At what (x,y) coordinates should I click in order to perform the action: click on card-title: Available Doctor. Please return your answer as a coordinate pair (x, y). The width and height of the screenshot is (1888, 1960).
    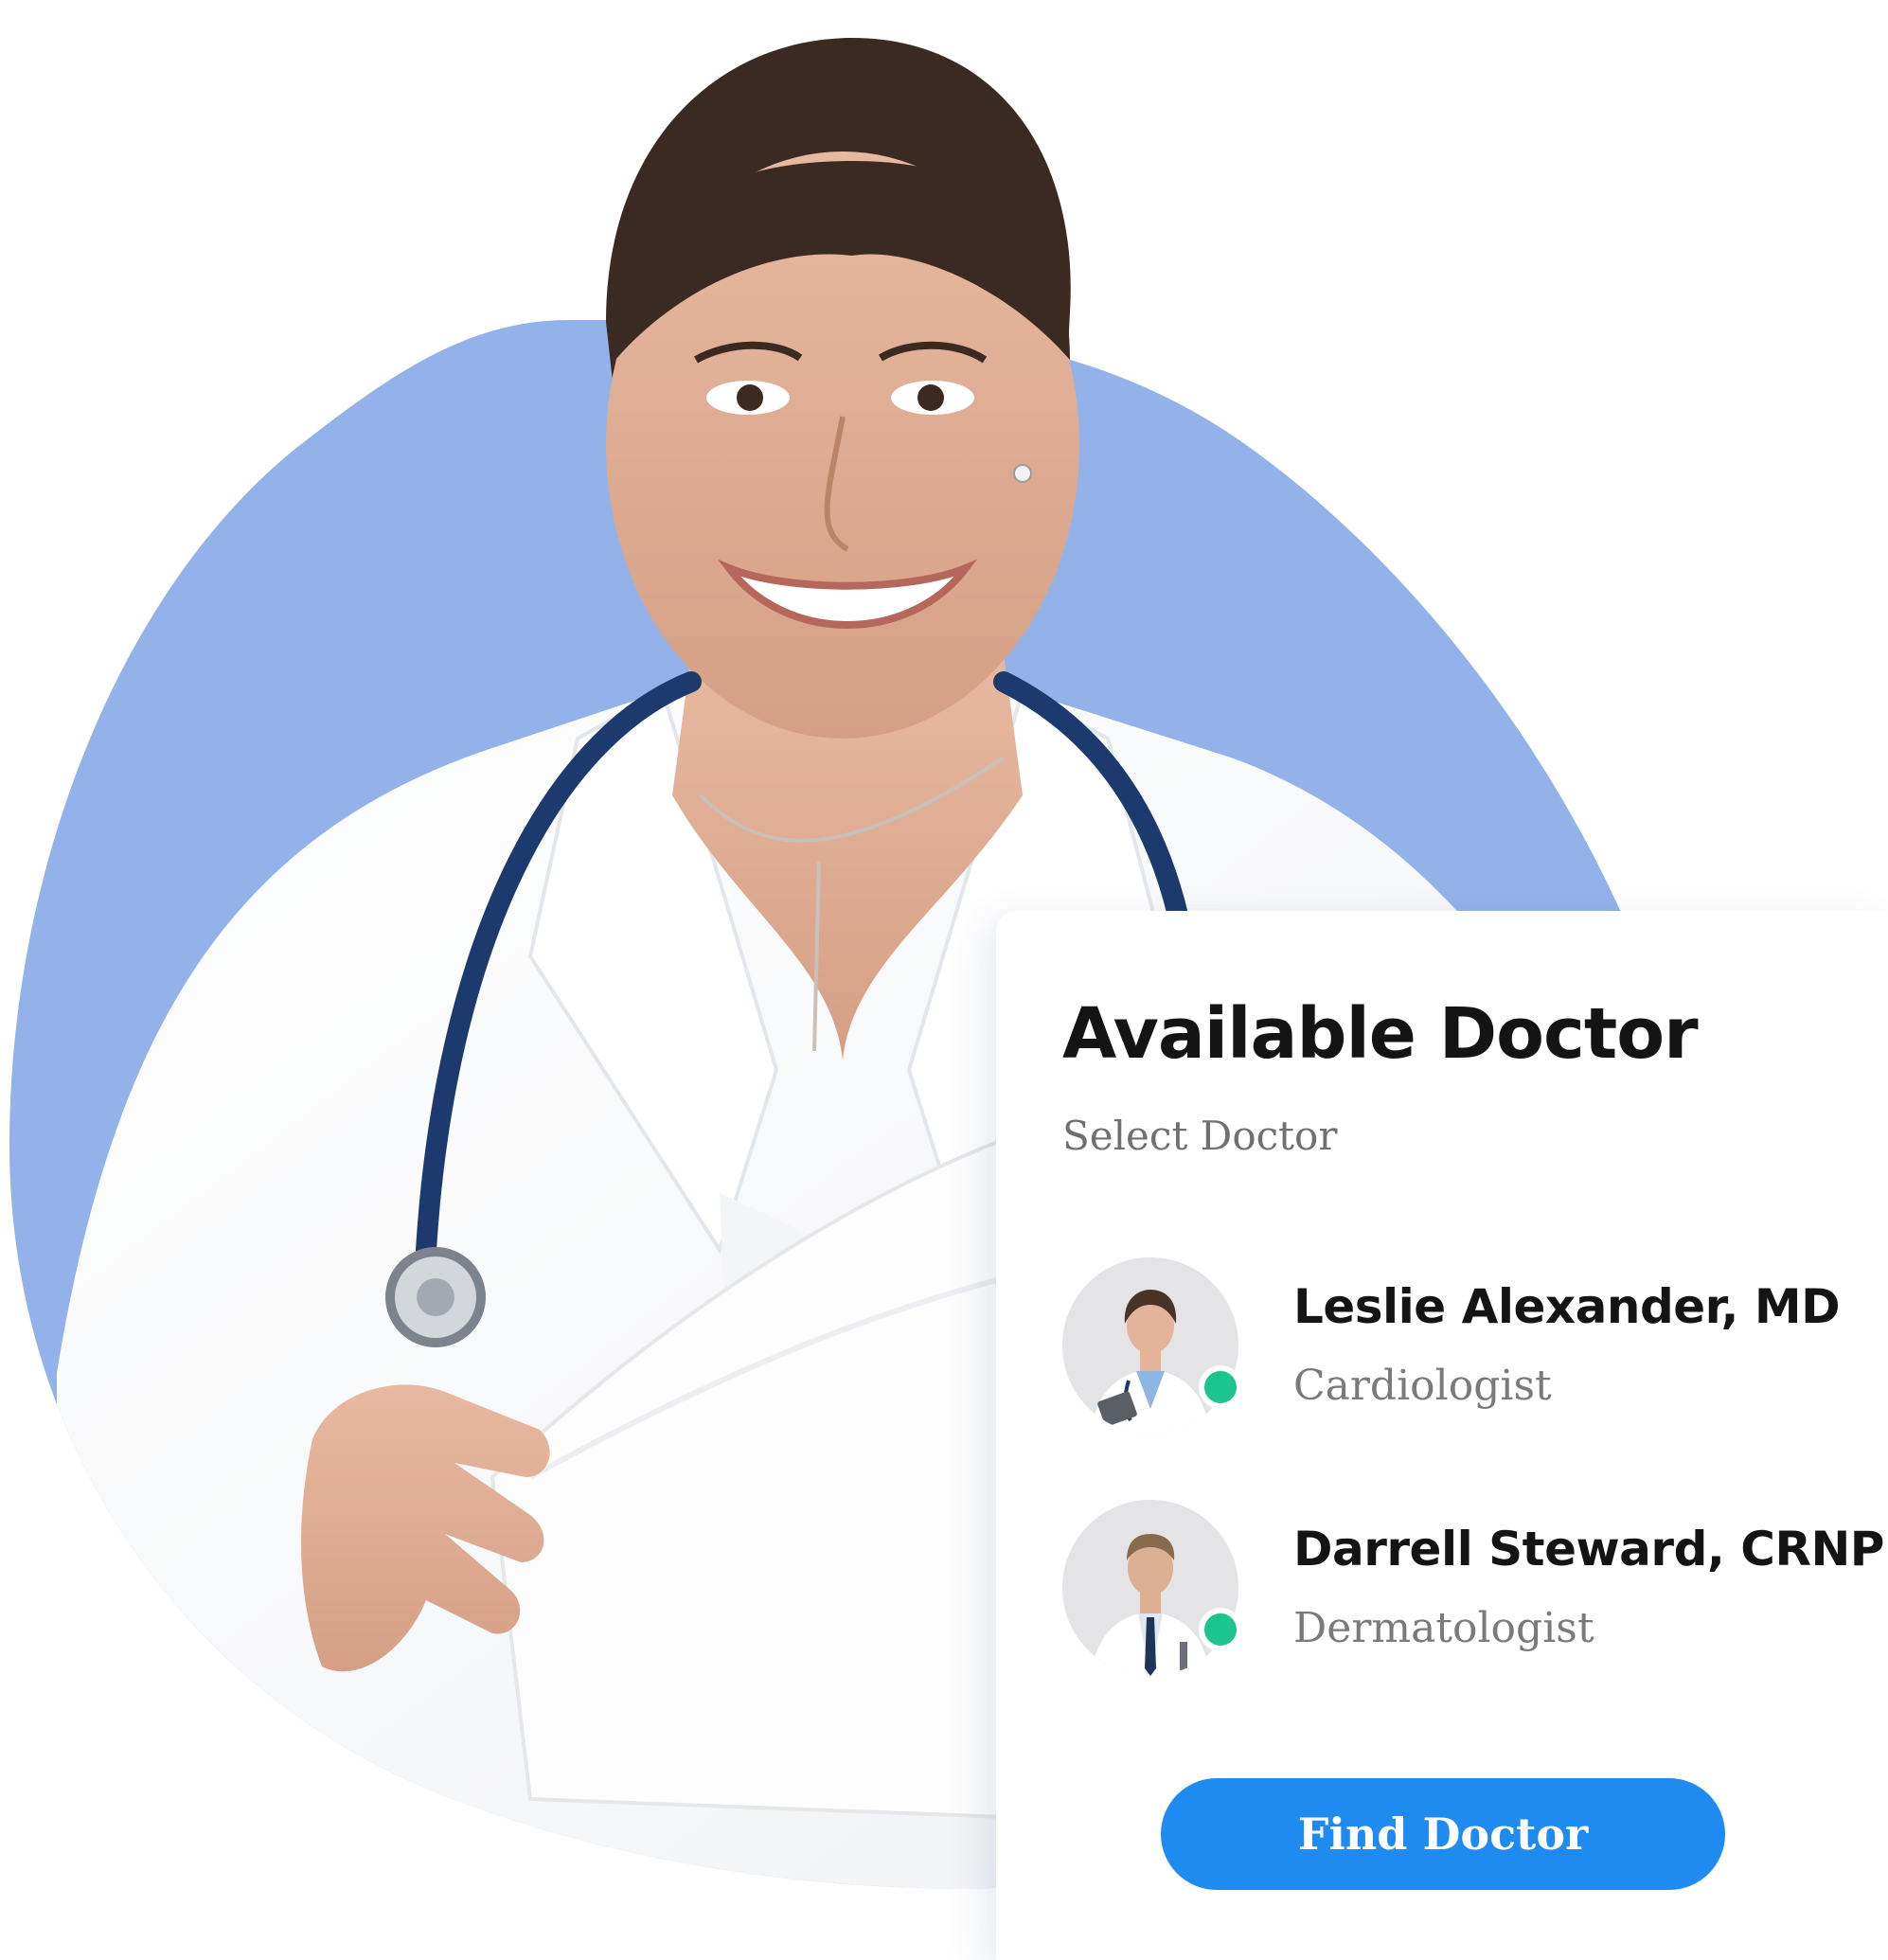
    Looking at the image, I should click on (1380, 1034).